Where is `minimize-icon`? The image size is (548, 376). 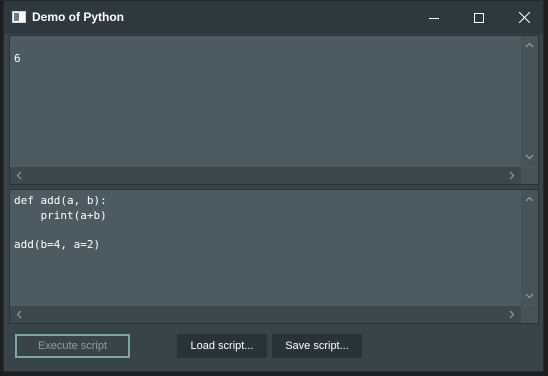 minimize-icon is located at coordinates (434, 18).